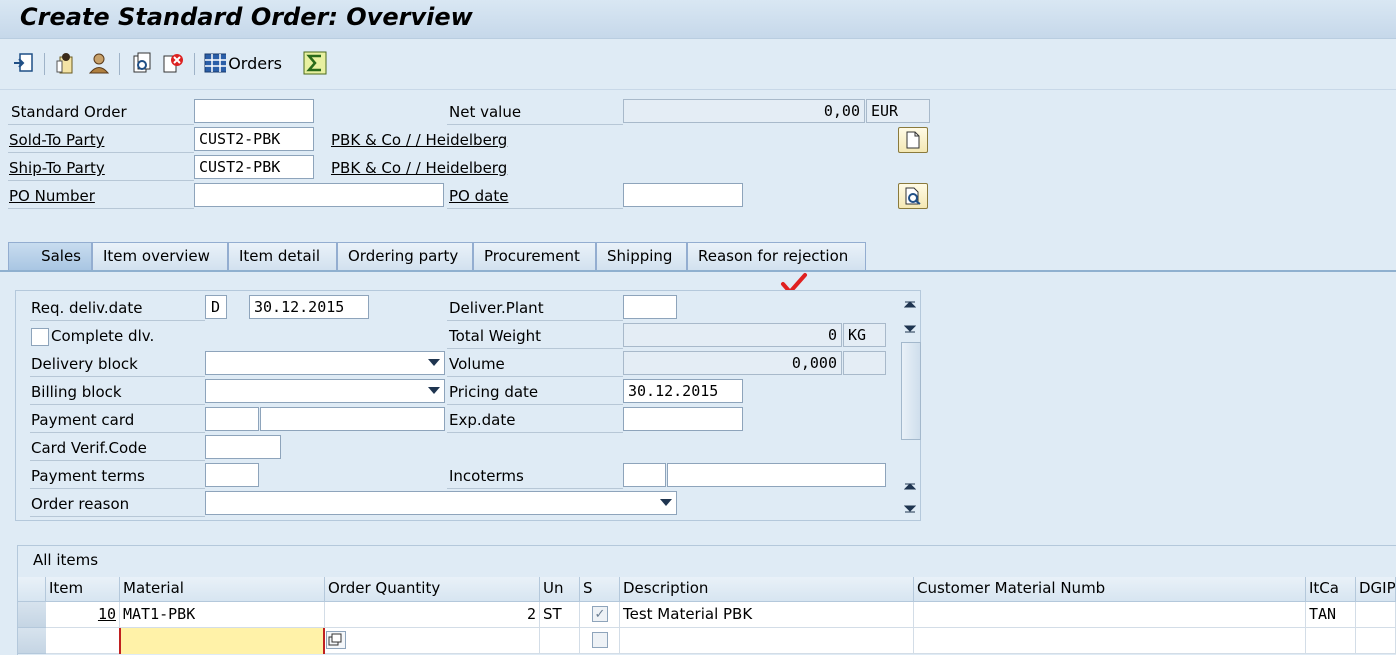 The image size is (1396, 655). Describe the element at coordinates (282, 256) in the screenshot. I see `tab-item-detail: Item detail` at that location.